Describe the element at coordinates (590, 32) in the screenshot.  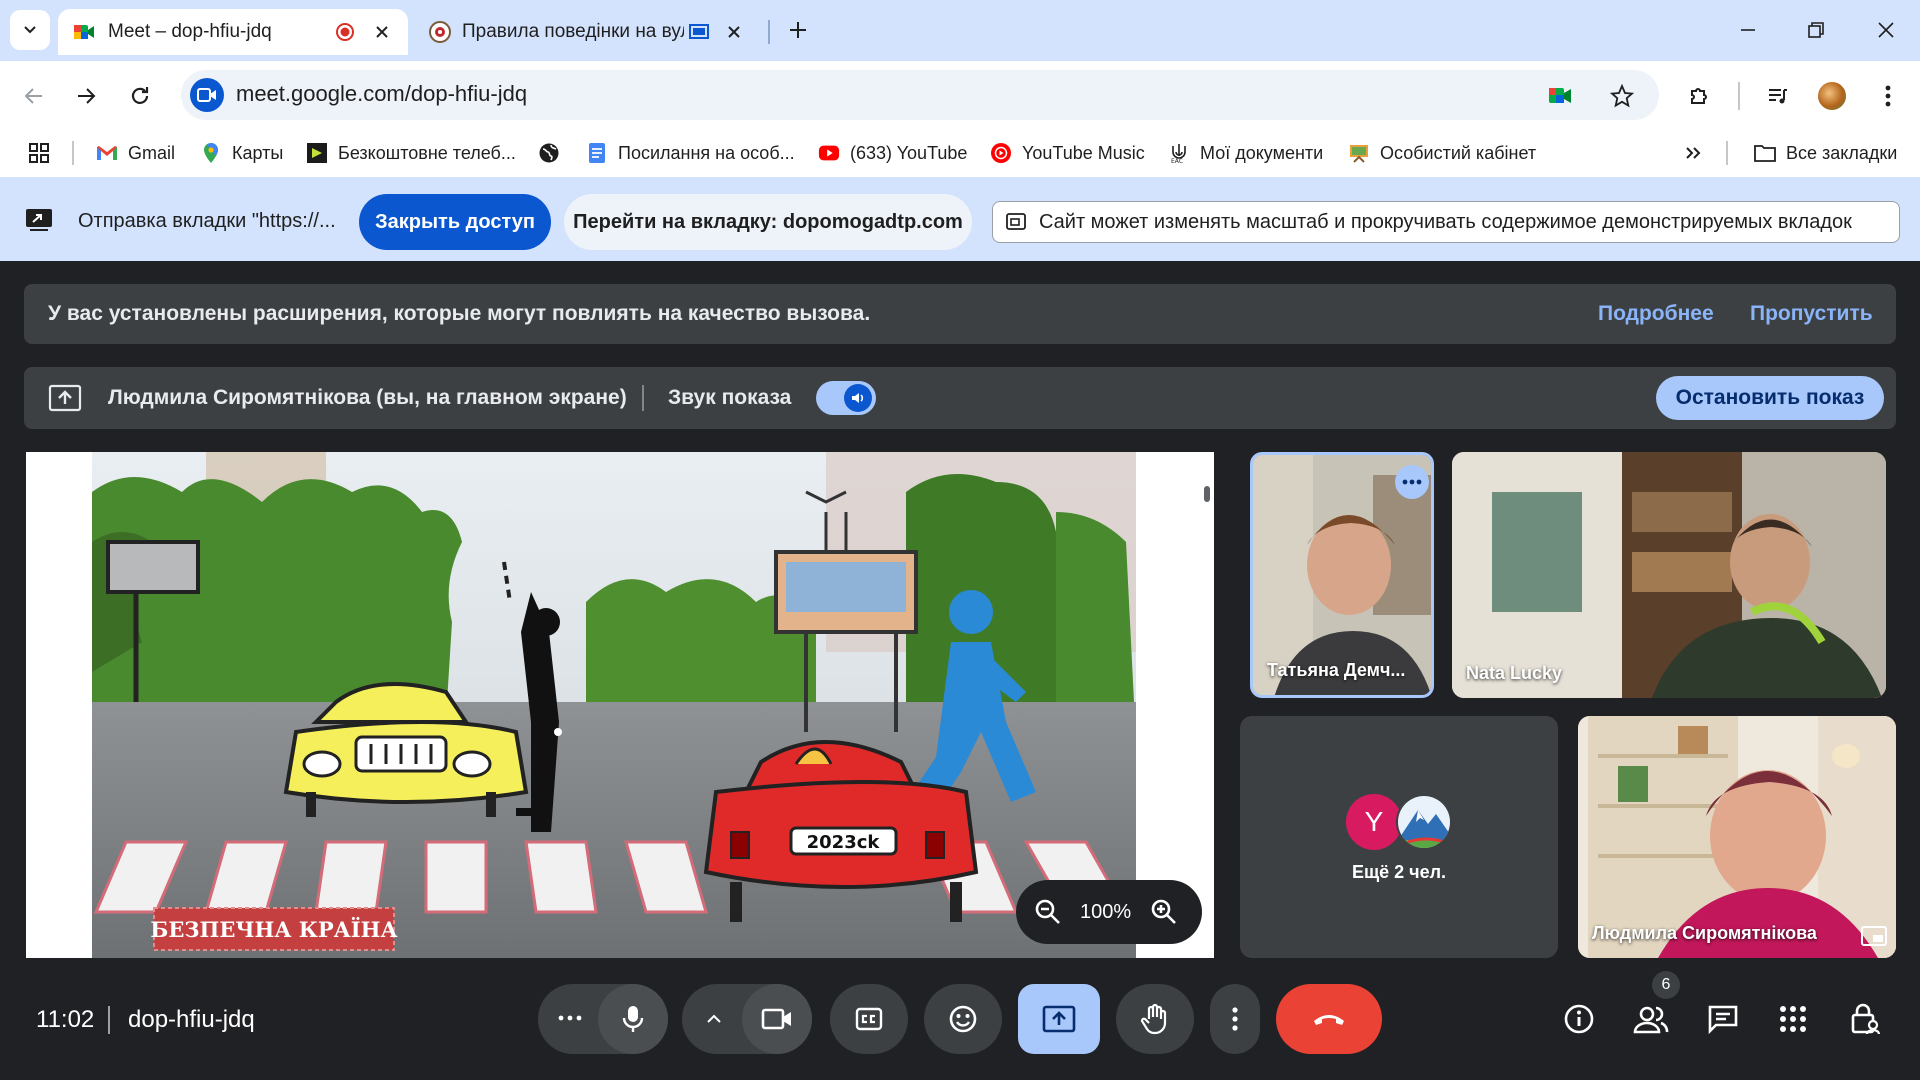
I see `tab-rules: Правила поведінки на вул` at that location.